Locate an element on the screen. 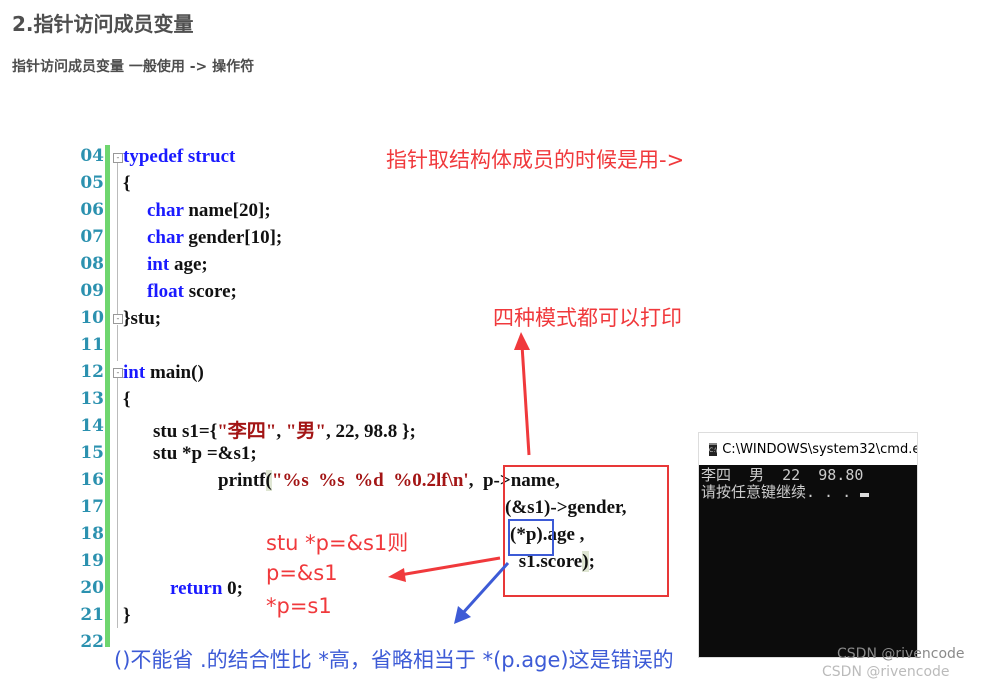 The width and height of the screenshot is (985, 680). arrow-down-blue is located at coordinates (482, 592).